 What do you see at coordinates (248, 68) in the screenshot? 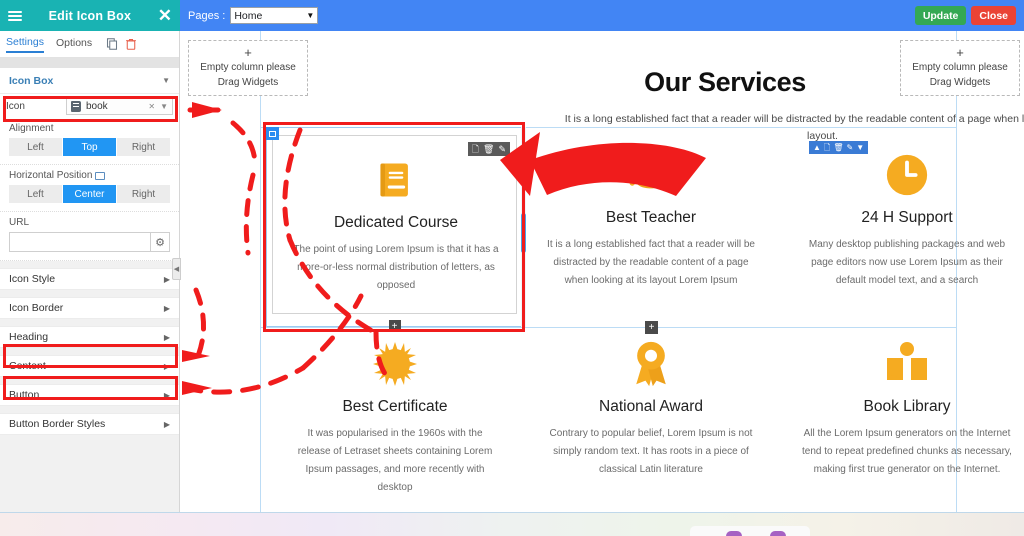
I see `empty-column-left: + Empty column please Drag Widgets` at bounding box center [248, 68].